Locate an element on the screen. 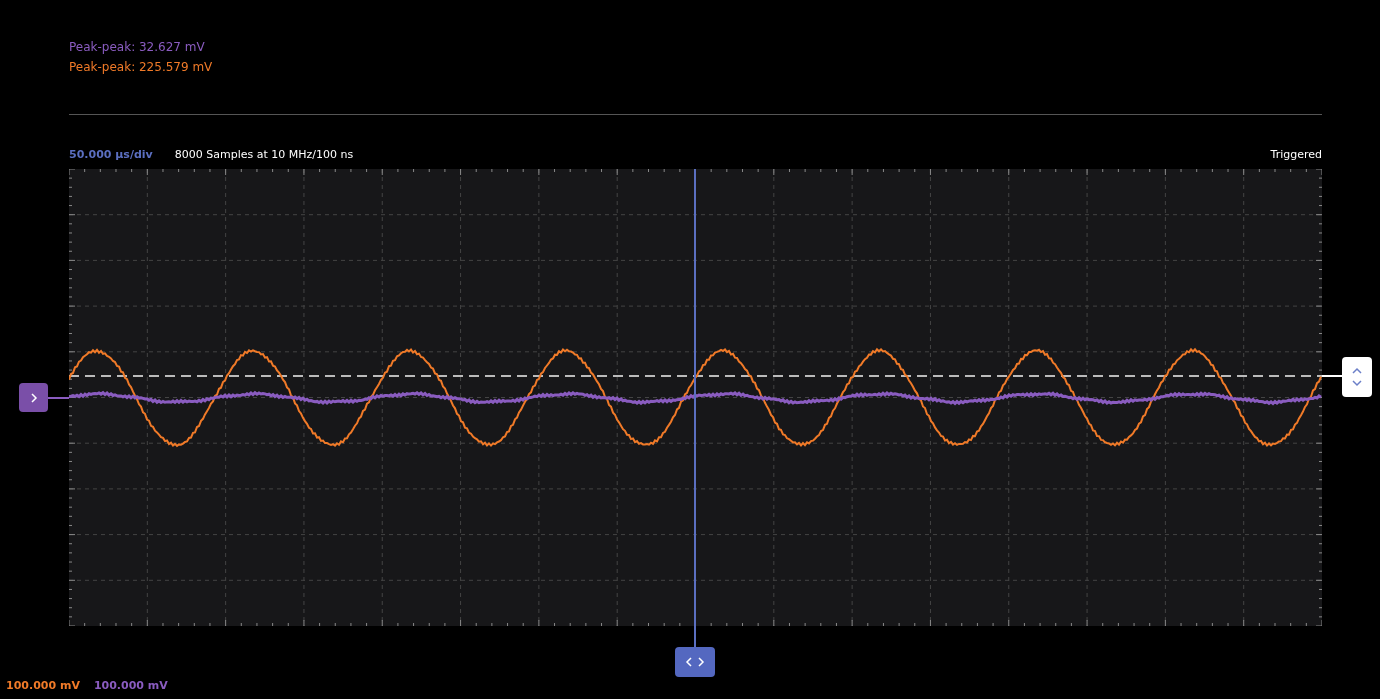  time-cursor-handle is located at coordinates (695, 662).